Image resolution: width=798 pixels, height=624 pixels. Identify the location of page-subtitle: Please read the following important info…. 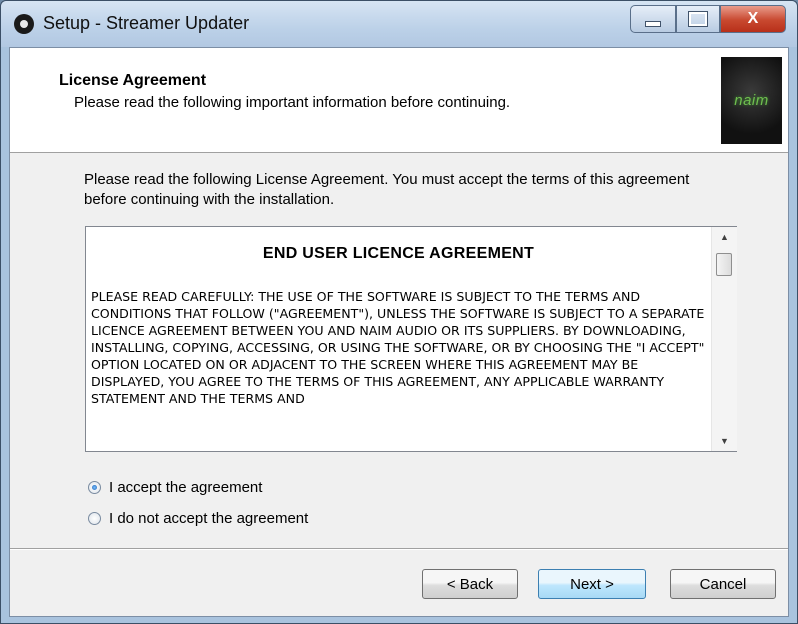
(292, 102).